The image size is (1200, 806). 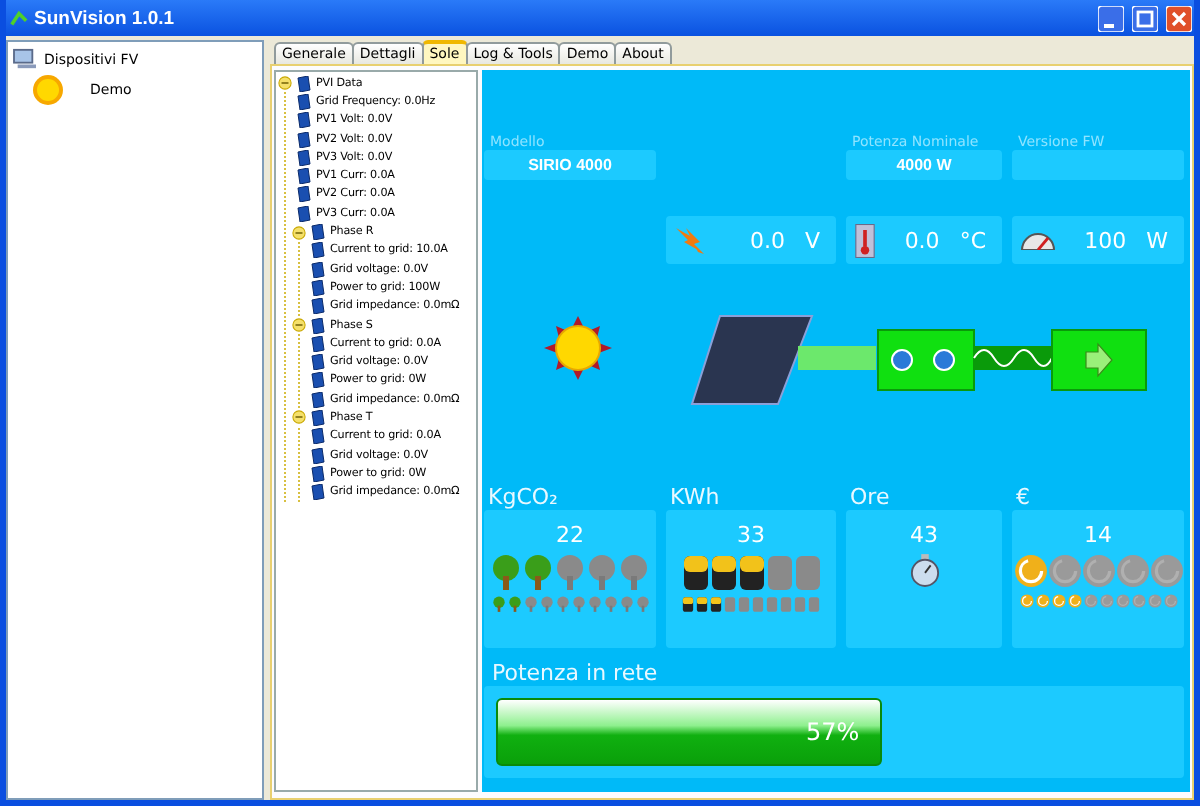 I want to click on sine-wave-line, so click(x=1013, y=358).